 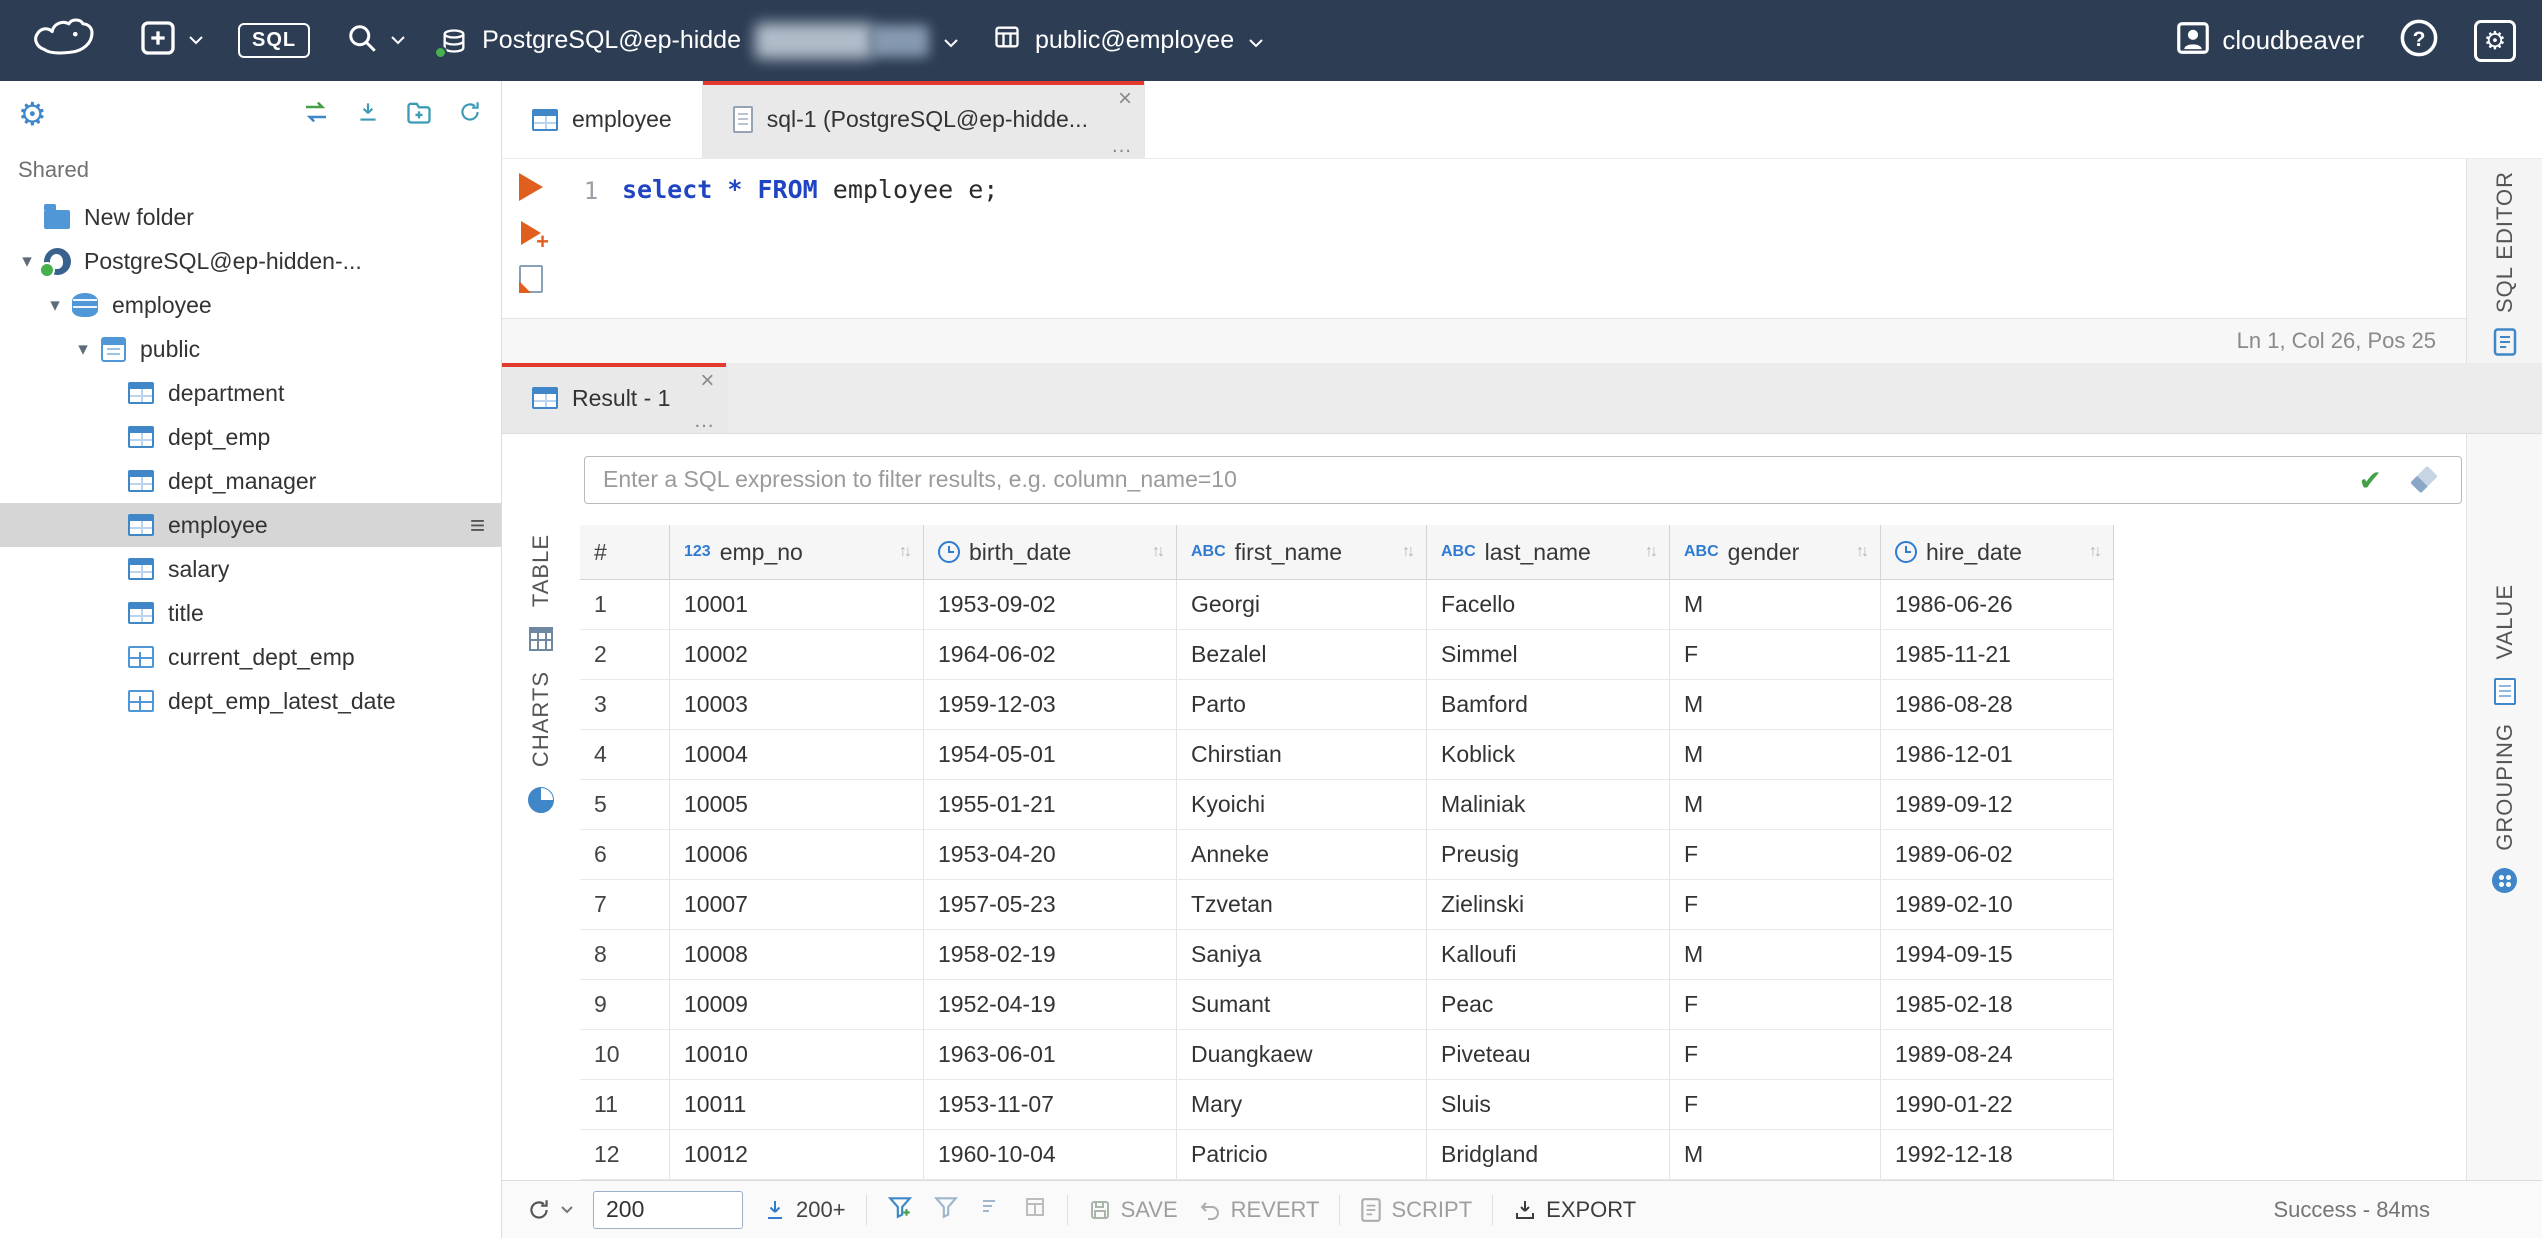 I want to click on grid-cell: 10005, so click(x=797, y=804).